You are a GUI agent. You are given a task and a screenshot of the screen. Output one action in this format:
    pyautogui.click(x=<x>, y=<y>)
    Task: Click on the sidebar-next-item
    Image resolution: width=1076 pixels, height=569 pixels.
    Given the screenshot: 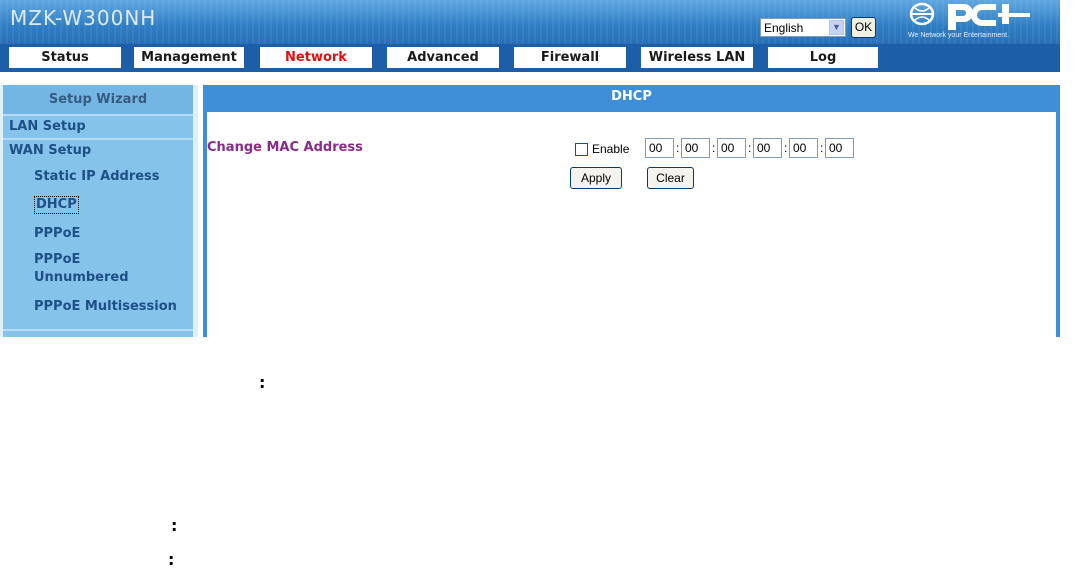 What is the action you would take?
    pyautogui.click(x=98, y=334)
    